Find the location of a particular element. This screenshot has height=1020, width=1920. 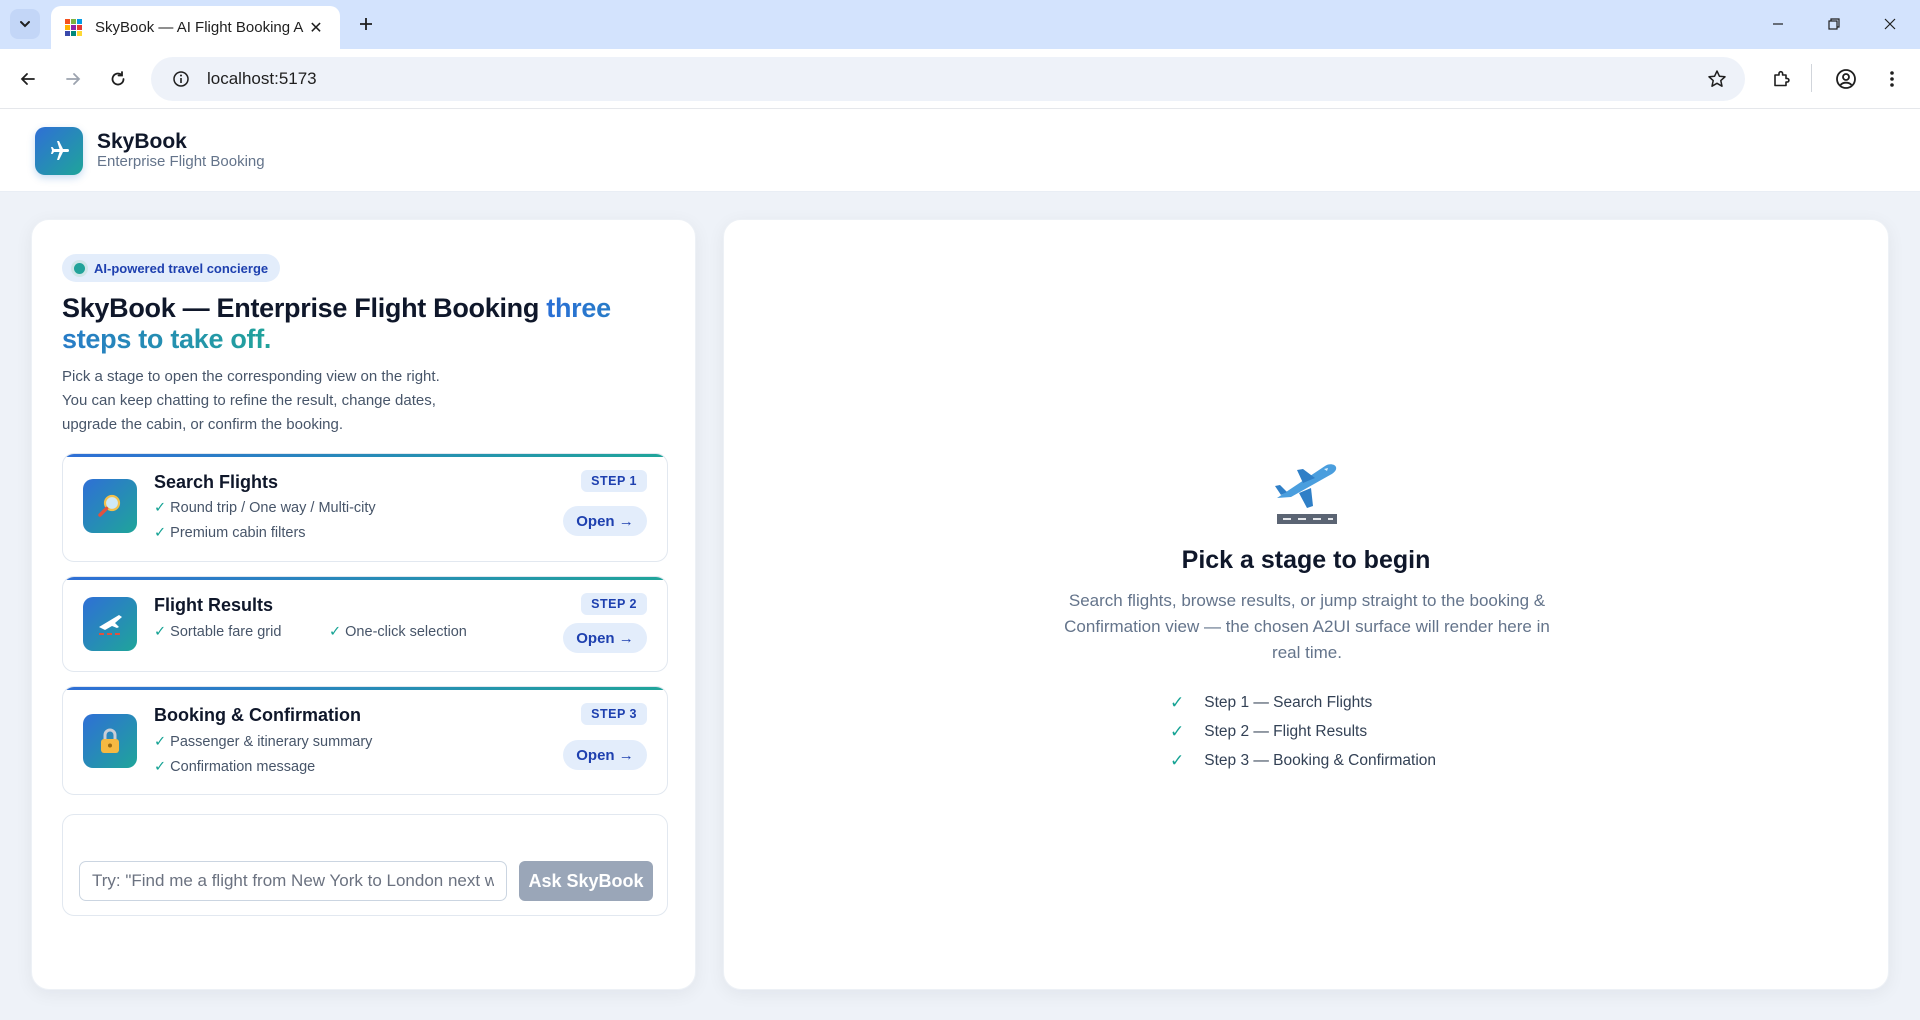

toolbar-separator is located at coordinates (1811, 78).